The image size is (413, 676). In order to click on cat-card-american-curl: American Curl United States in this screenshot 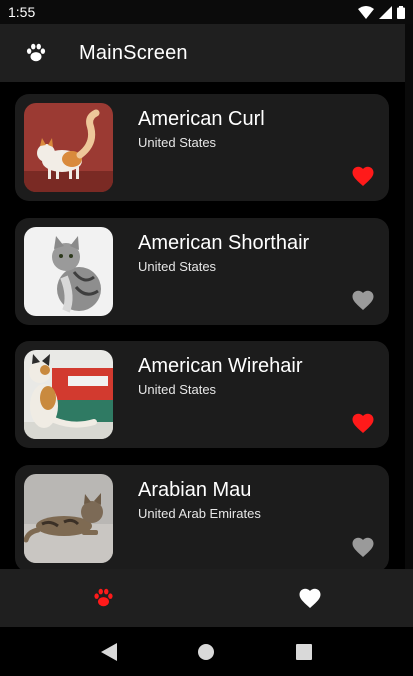, I will do `click(202, 147)`.